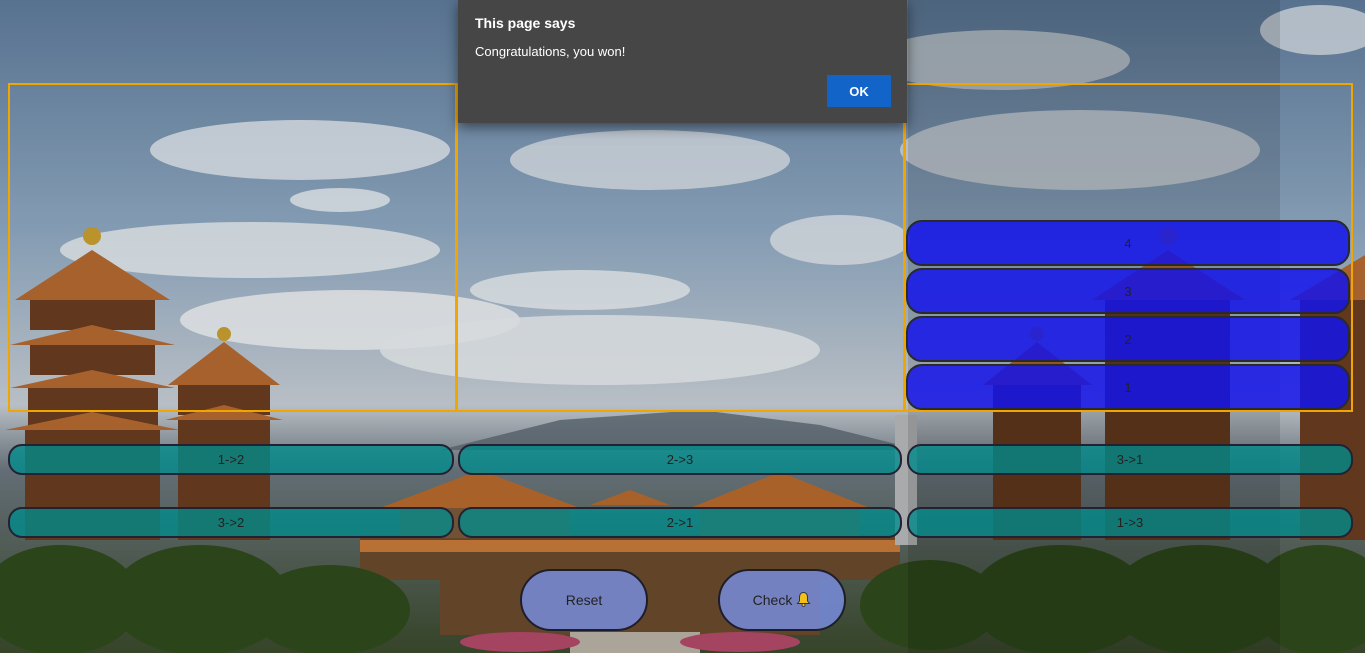 The height and width of the screenshot is (653, 1365). I want to click on disk-2: 2, so click(1128, 339).